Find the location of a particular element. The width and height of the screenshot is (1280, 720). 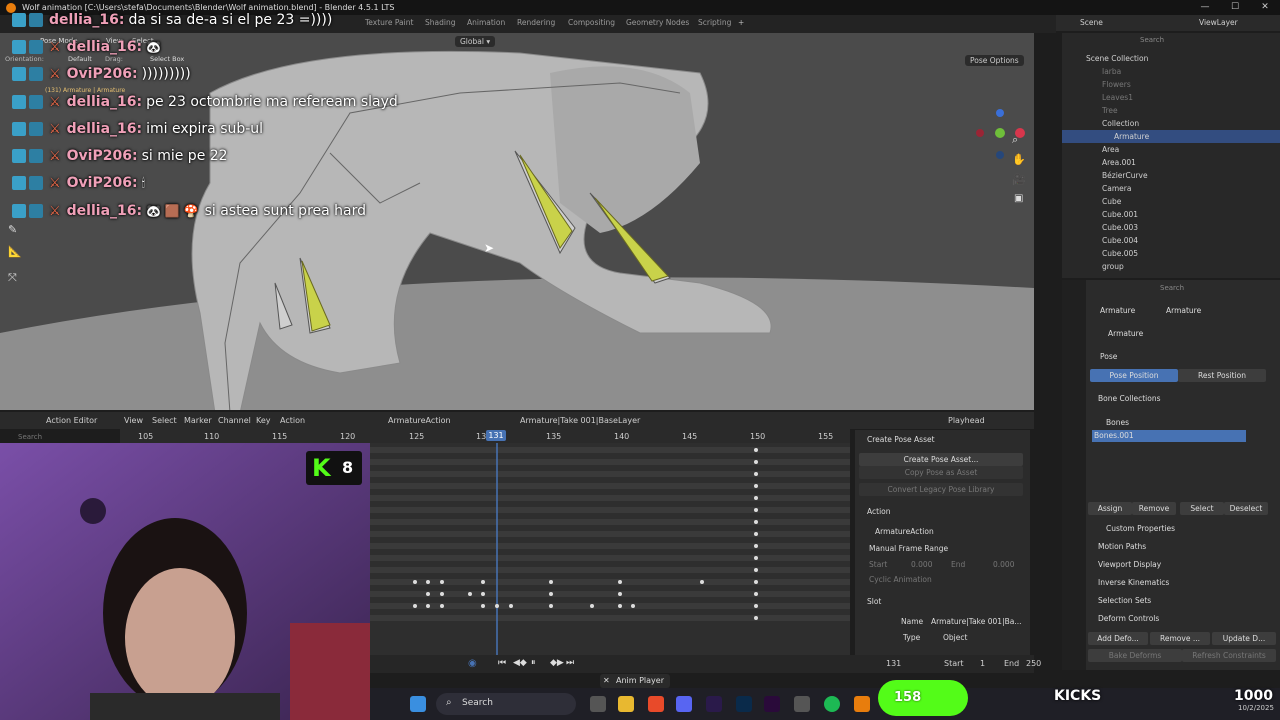

pose-options-dropdown: Pose Options is located at coordinates (994, 60).